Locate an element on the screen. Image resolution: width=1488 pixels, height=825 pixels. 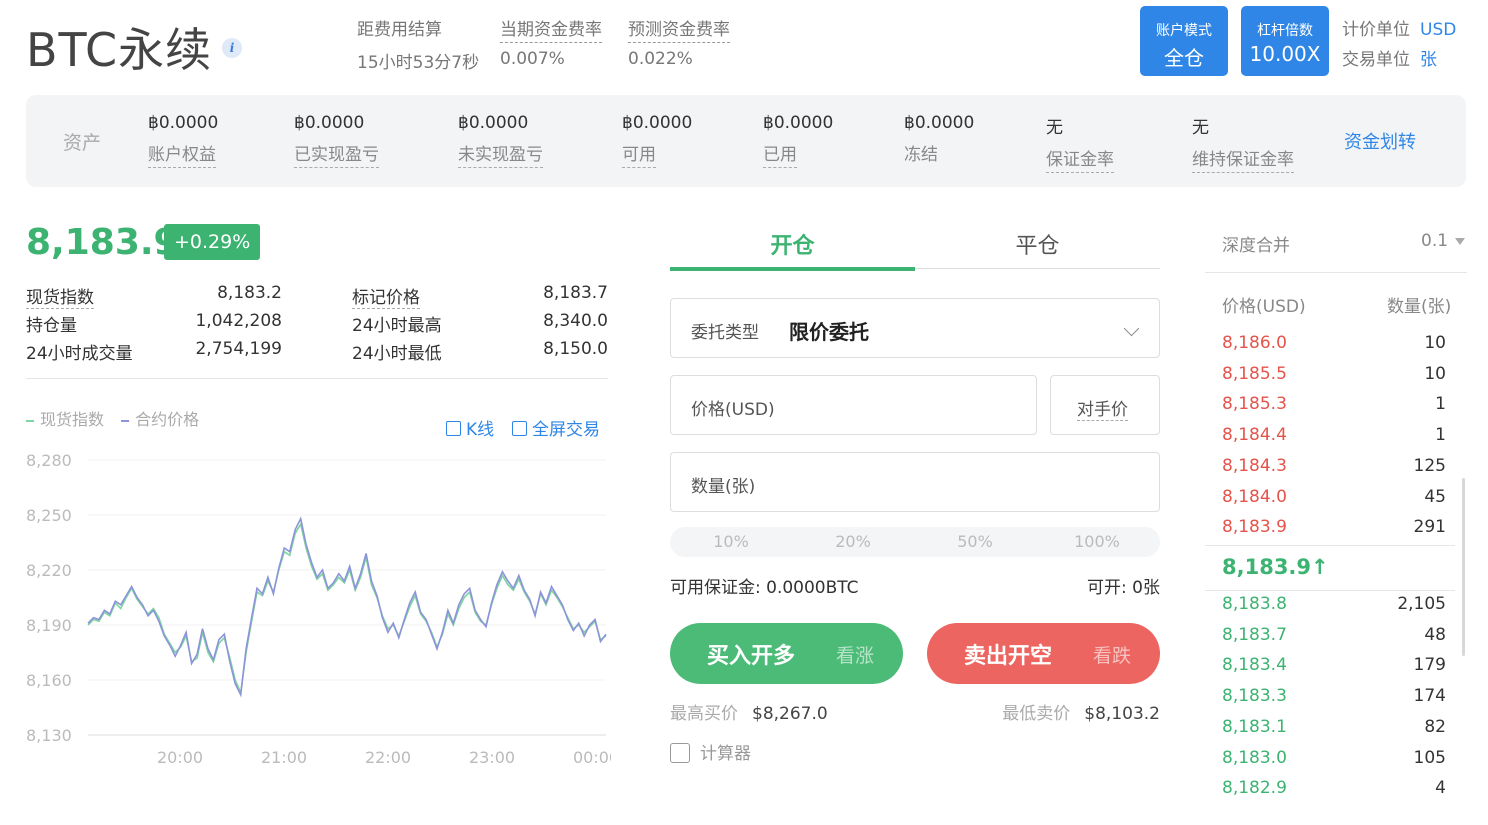
bid-row: 8,183.7 48 is located at coordinates (1334, 640).